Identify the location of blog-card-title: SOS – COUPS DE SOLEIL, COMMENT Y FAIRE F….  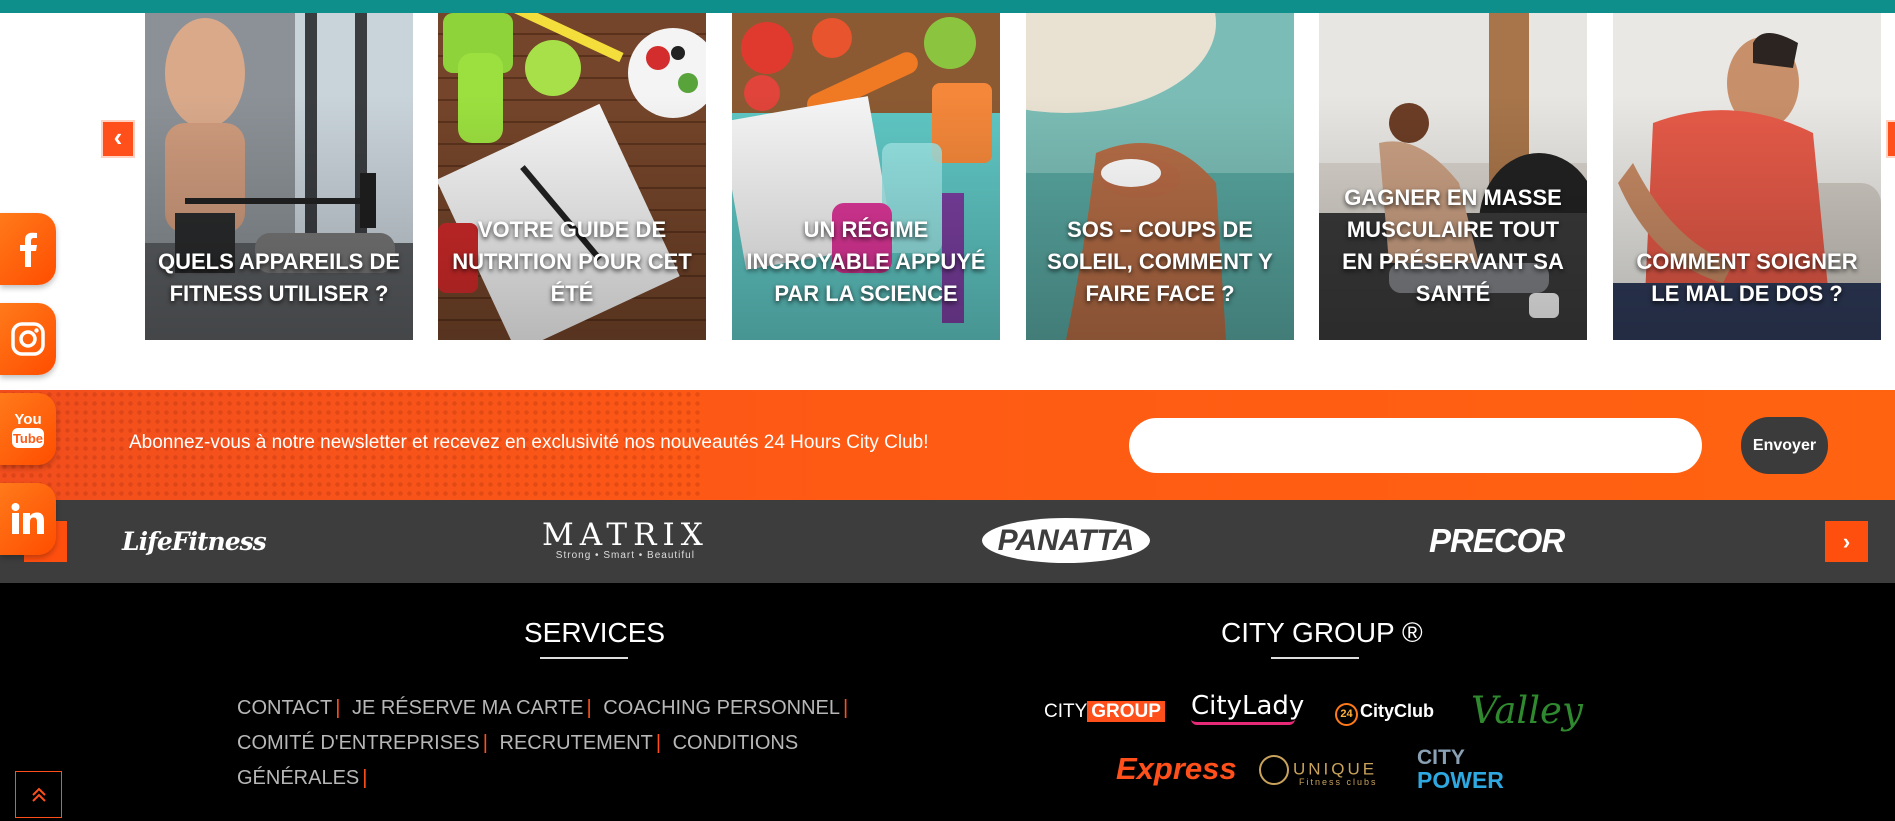
(1160, 261).